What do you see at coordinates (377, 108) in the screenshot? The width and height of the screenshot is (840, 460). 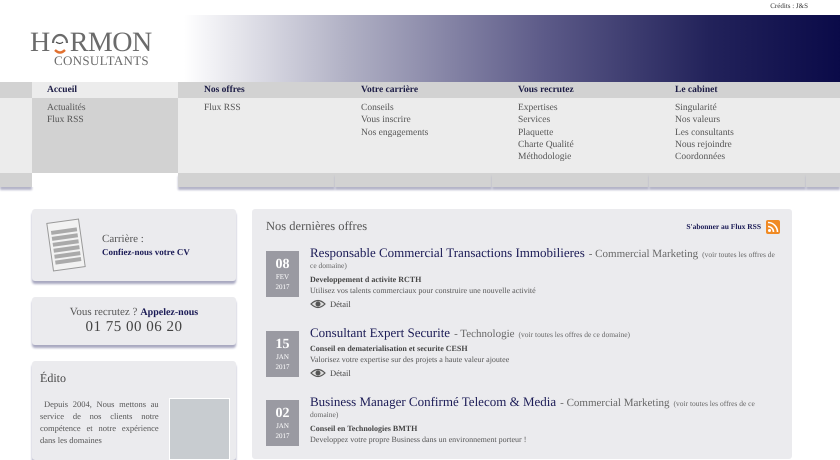 I see `nav-menu-item: Conseils` at bounding box center [377, 108].